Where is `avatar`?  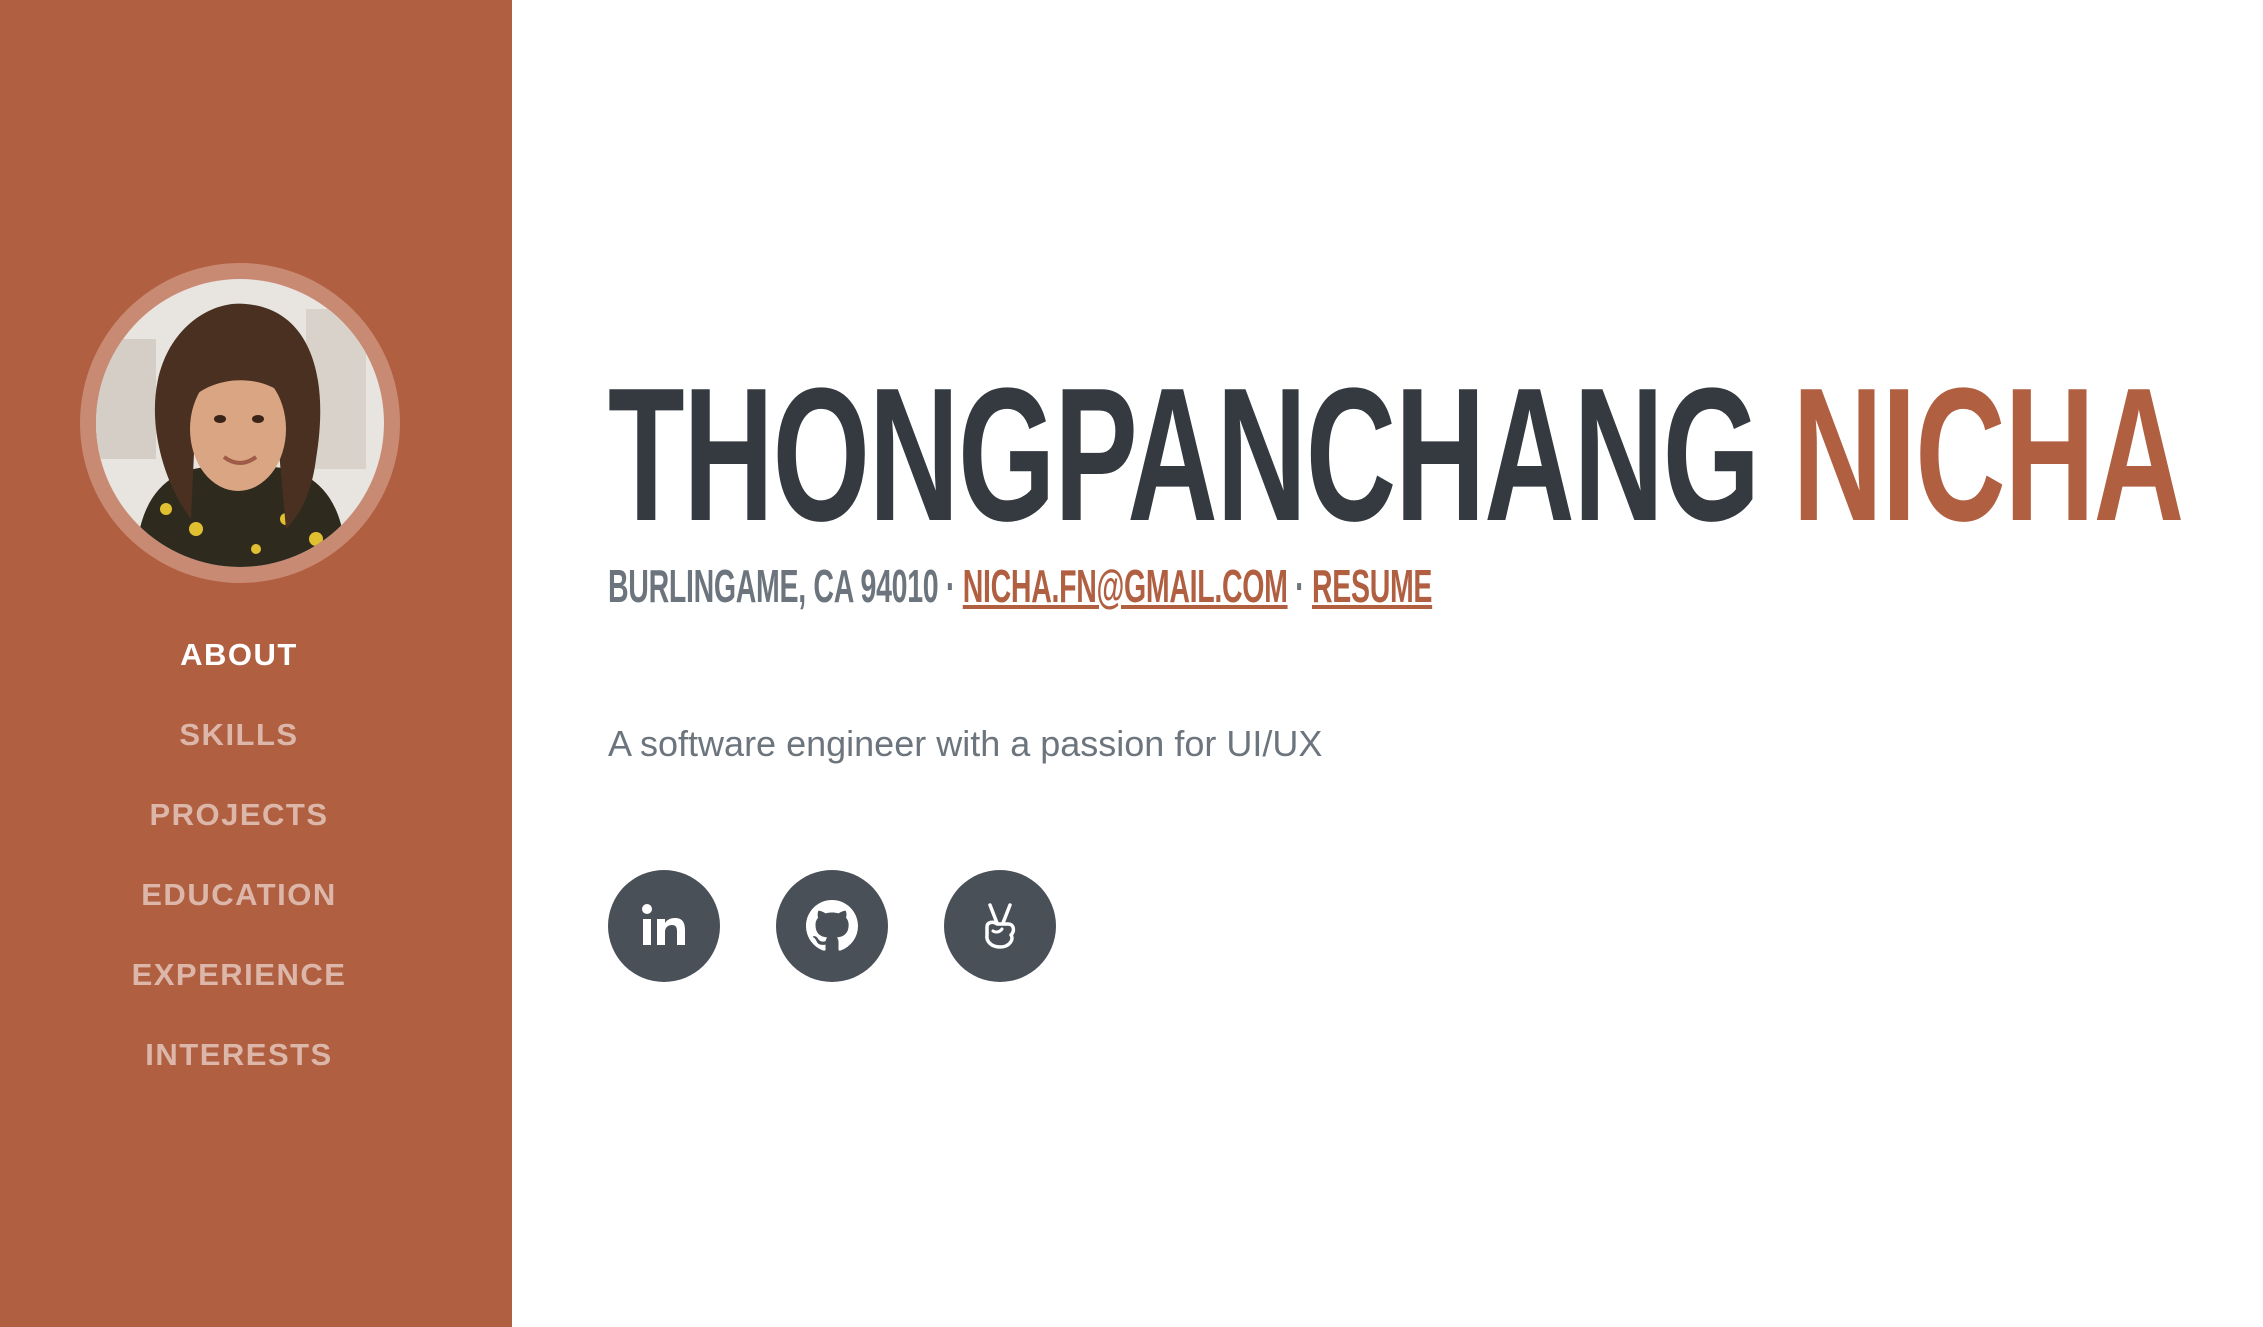 avatar is located at coordinates (240, 423).